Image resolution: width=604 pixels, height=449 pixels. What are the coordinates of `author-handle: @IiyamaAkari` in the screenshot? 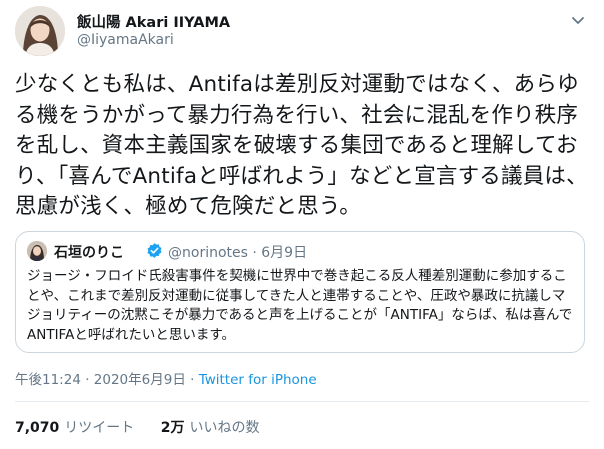 It's located at (125, 40).